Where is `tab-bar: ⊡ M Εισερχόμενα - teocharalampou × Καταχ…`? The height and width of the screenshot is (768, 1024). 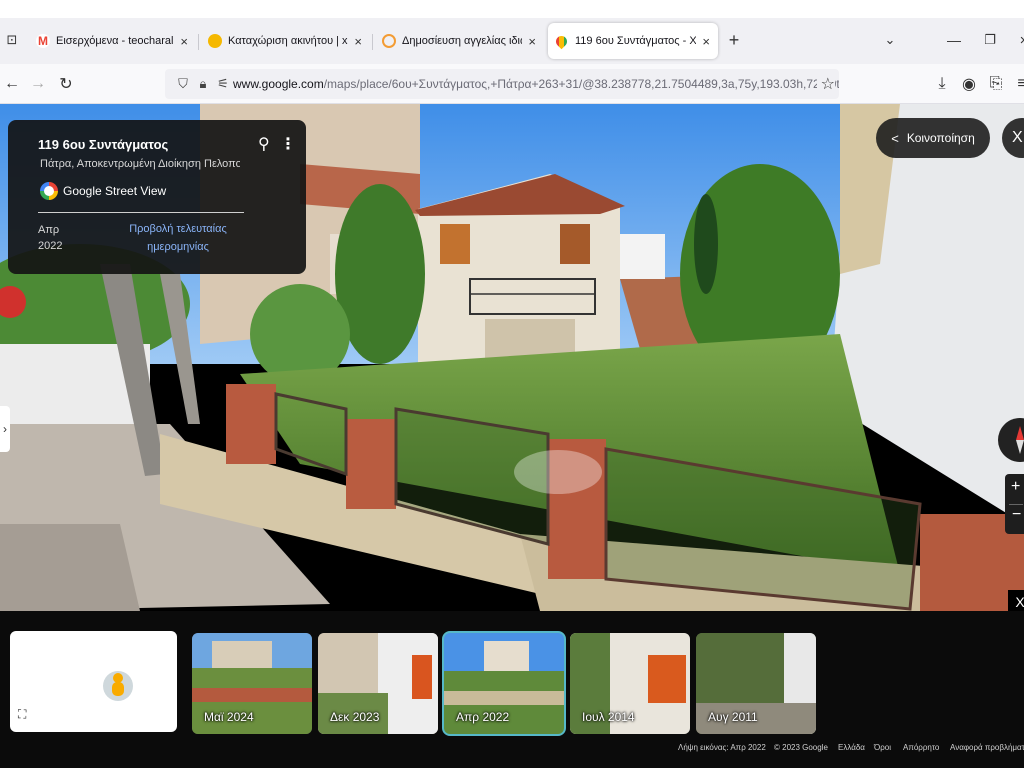
tab-bar: ⊡ M Εισερχόμενα - teocharalampou × Καταχ… is located at coordinates (512, 41).